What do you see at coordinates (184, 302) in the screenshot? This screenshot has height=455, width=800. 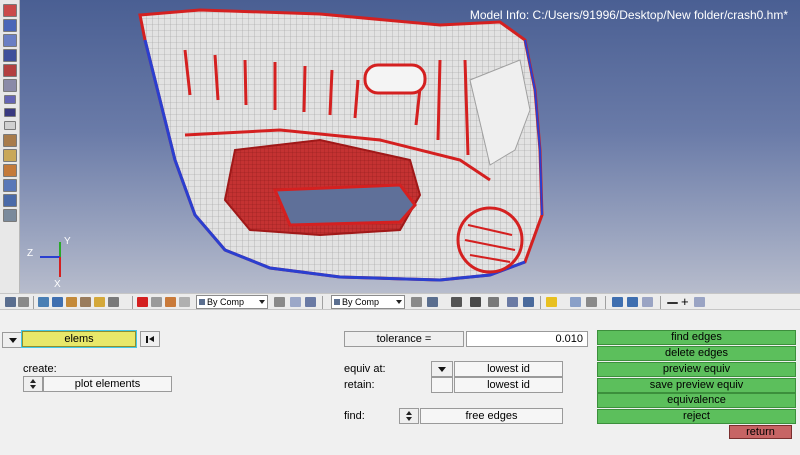 I see `show-icon` at bounding box center [184, 302].